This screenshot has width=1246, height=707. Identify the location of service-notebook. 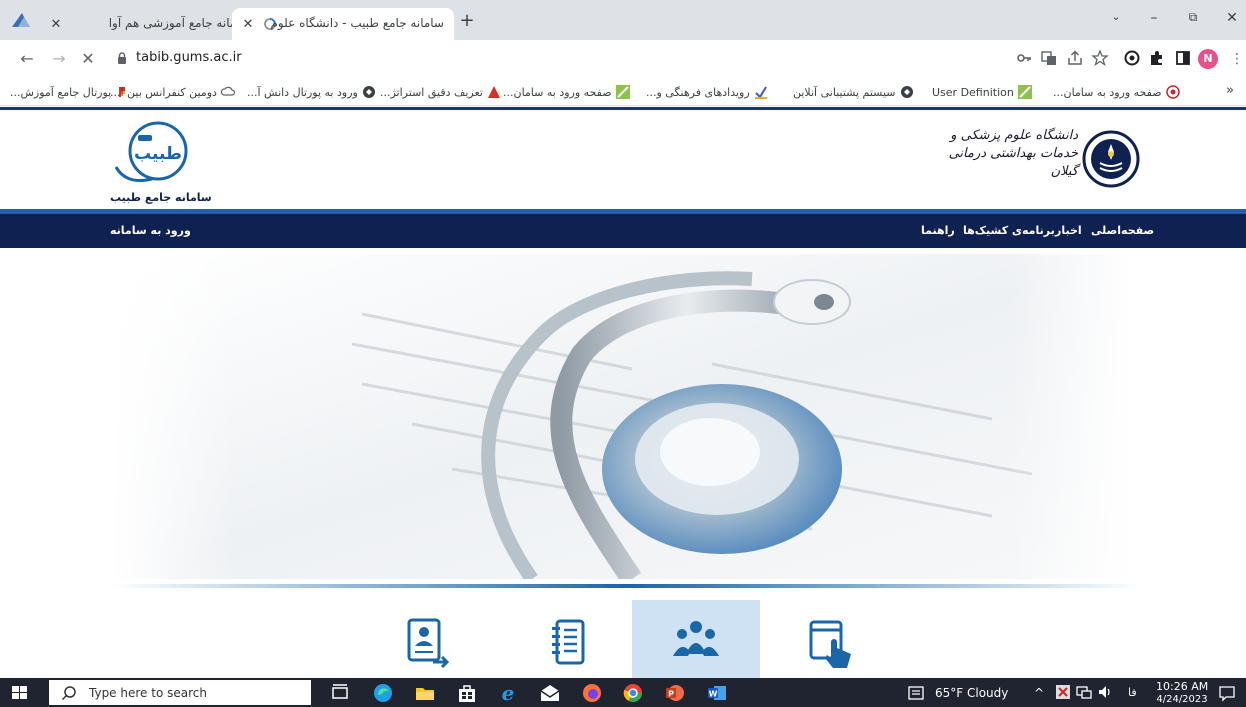
(567, 639).